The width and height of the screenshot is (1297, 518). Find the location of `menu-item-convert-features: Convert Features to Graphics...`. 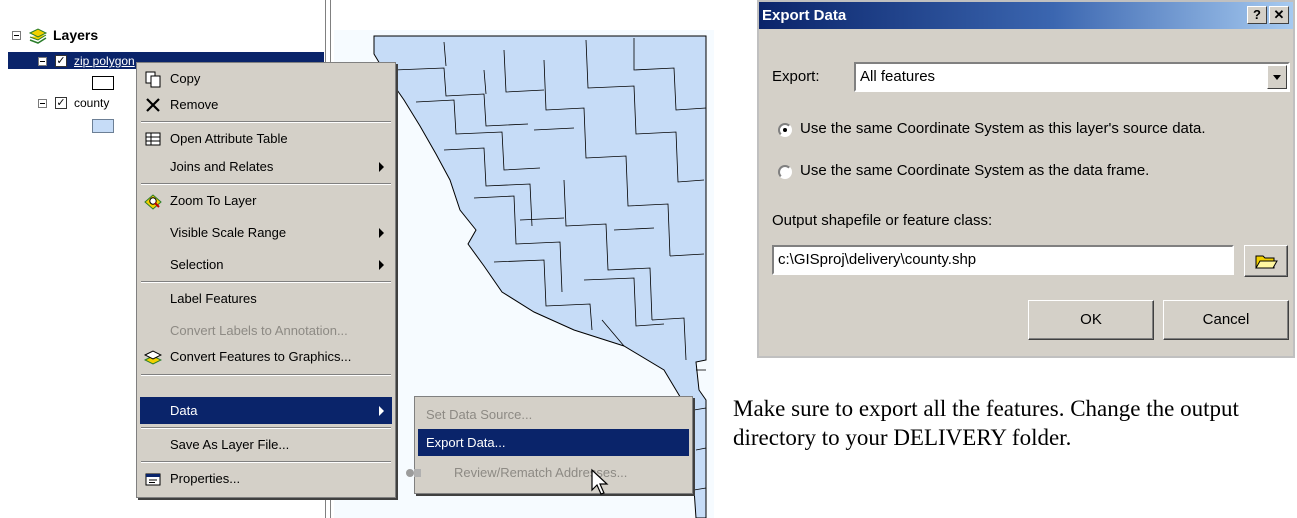

menu-item-convert-features: Convert Features to Graphics... is located at coordinates (266, 356).